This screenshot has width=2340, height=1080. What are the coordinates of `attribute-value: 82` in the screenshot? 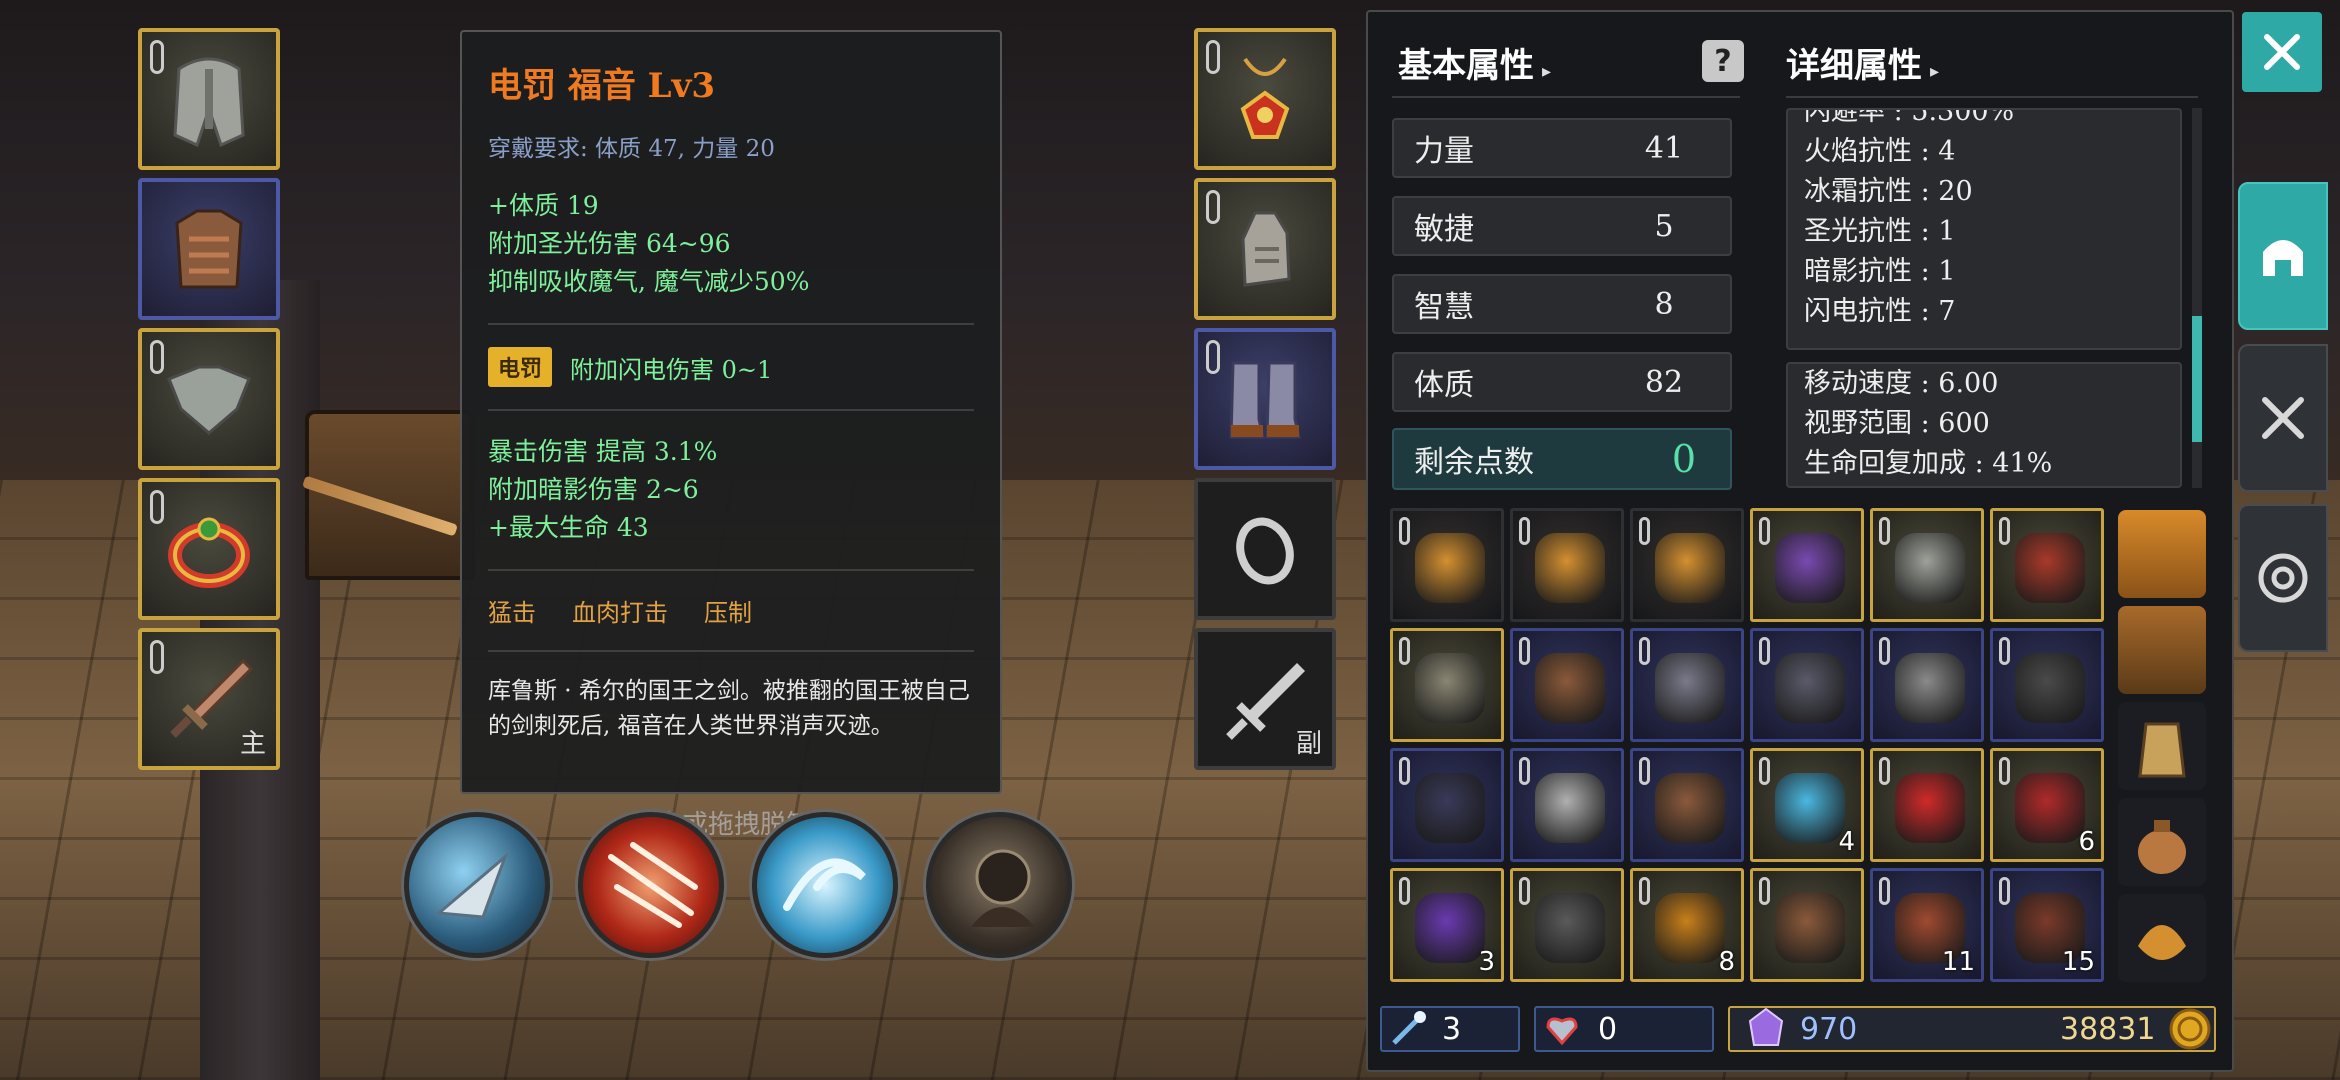 It's located at (1664, 382).